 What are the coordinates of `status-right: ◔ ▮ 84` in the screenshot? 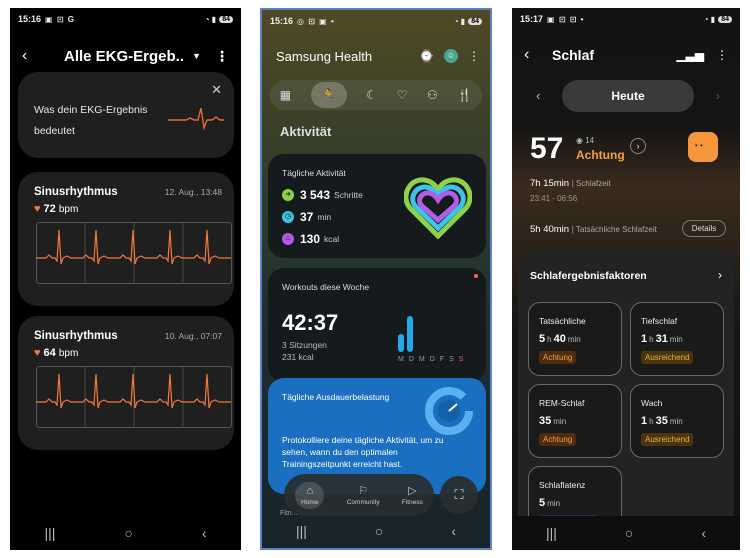 It's located at (468, 21).